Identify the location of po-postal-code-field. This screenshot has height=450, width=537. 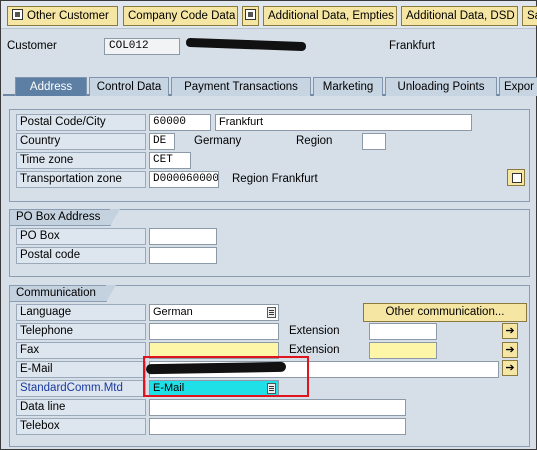
(183, 255).